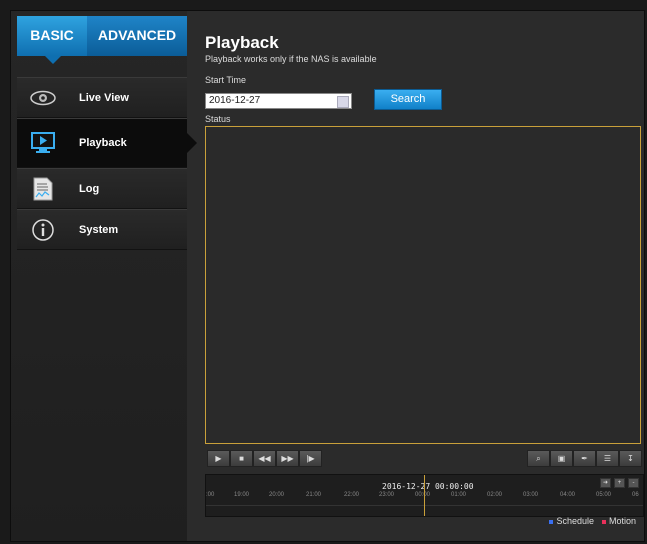  I want to click on rewind-icon: ◀◀, so click(264, 458).